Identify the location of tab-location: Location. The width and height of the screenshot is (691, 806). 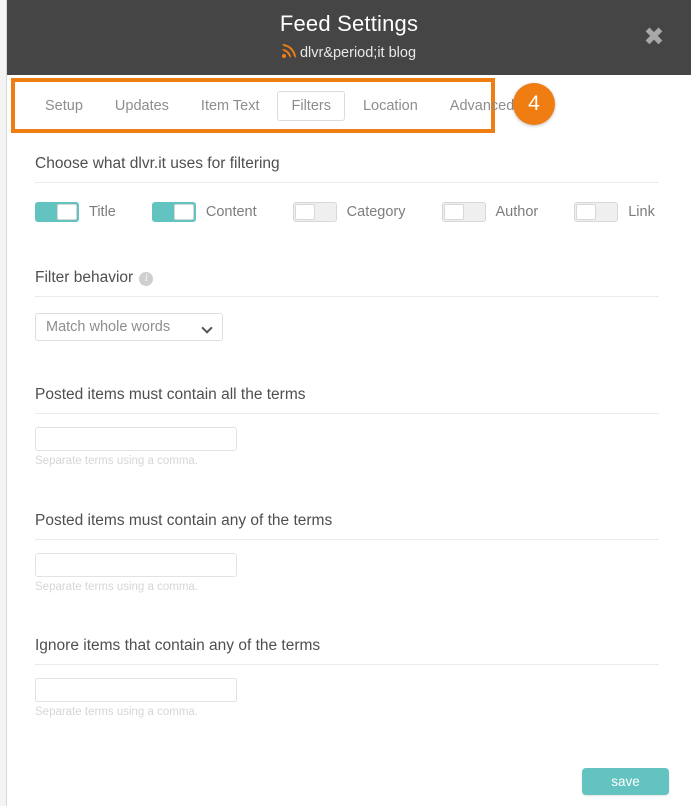
(390, 106).